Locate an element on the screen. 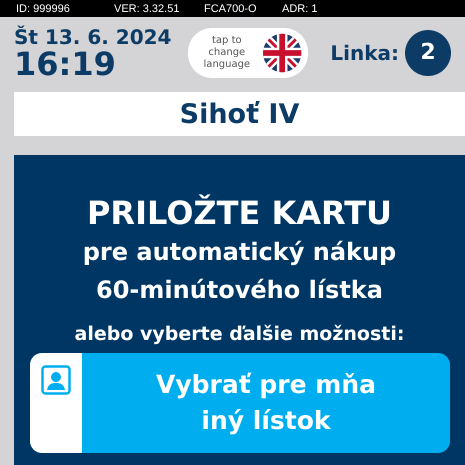 This screenshot has height=465, width=465. options-prompt: alebo vyberte ďalšie možnosti: is located at coordinates (239, 334).